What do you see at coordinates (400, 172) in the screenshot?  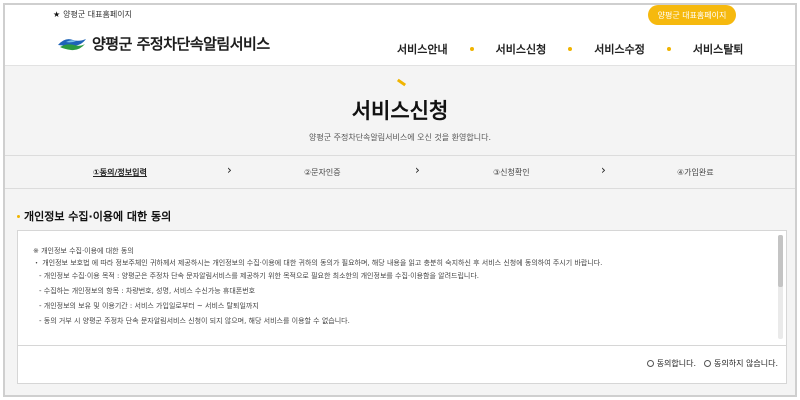 I see `step-indicator: ①동의/정보입력 › ②문자인증 › ③신청확인 › ④가입완료` at bounding box center [400, 172].